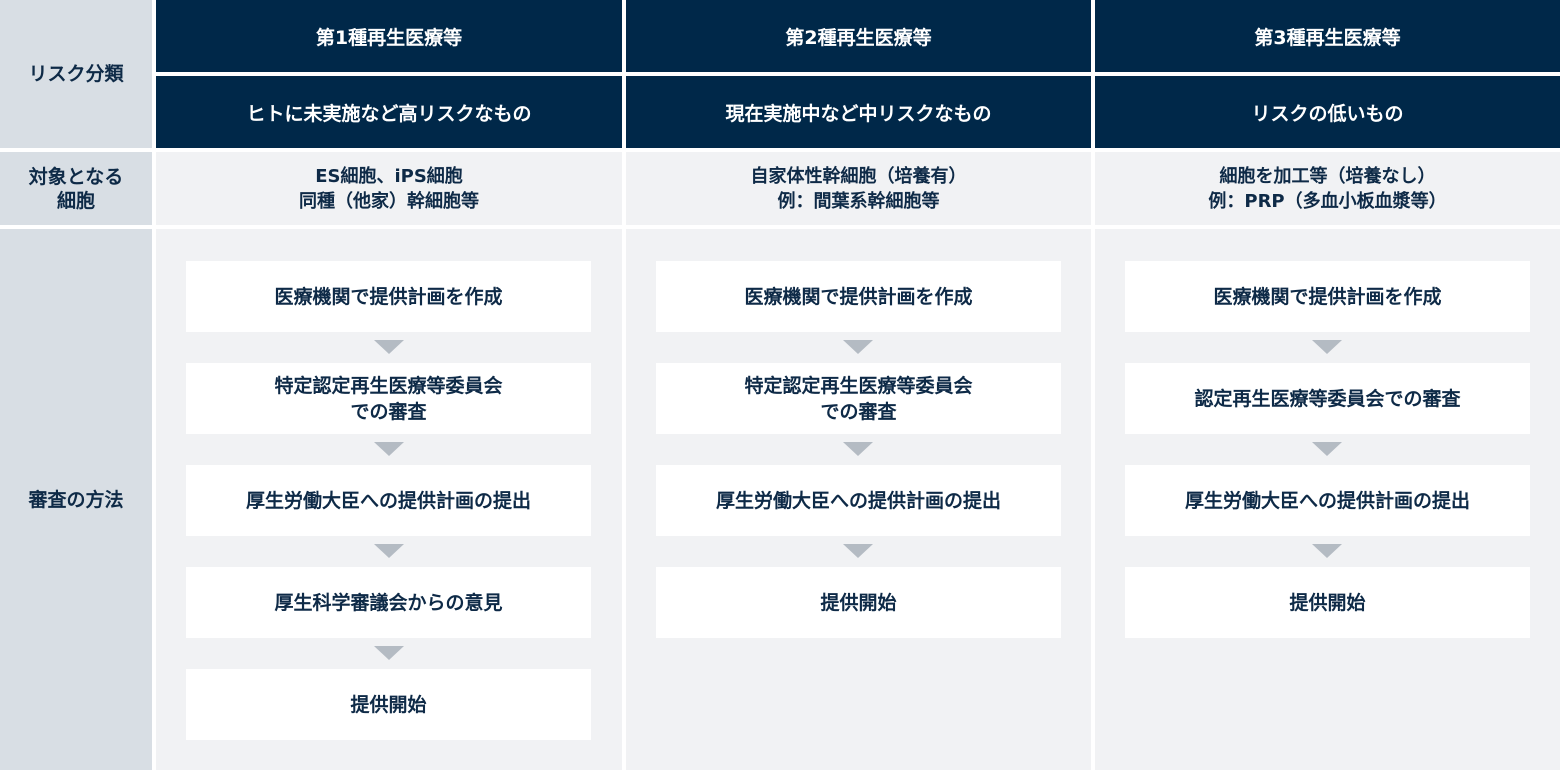  Describe the element at coordinates (1327, 112) in the screenshot. I see `column-risk-desc-type3: リスクの低いもの` at that location.